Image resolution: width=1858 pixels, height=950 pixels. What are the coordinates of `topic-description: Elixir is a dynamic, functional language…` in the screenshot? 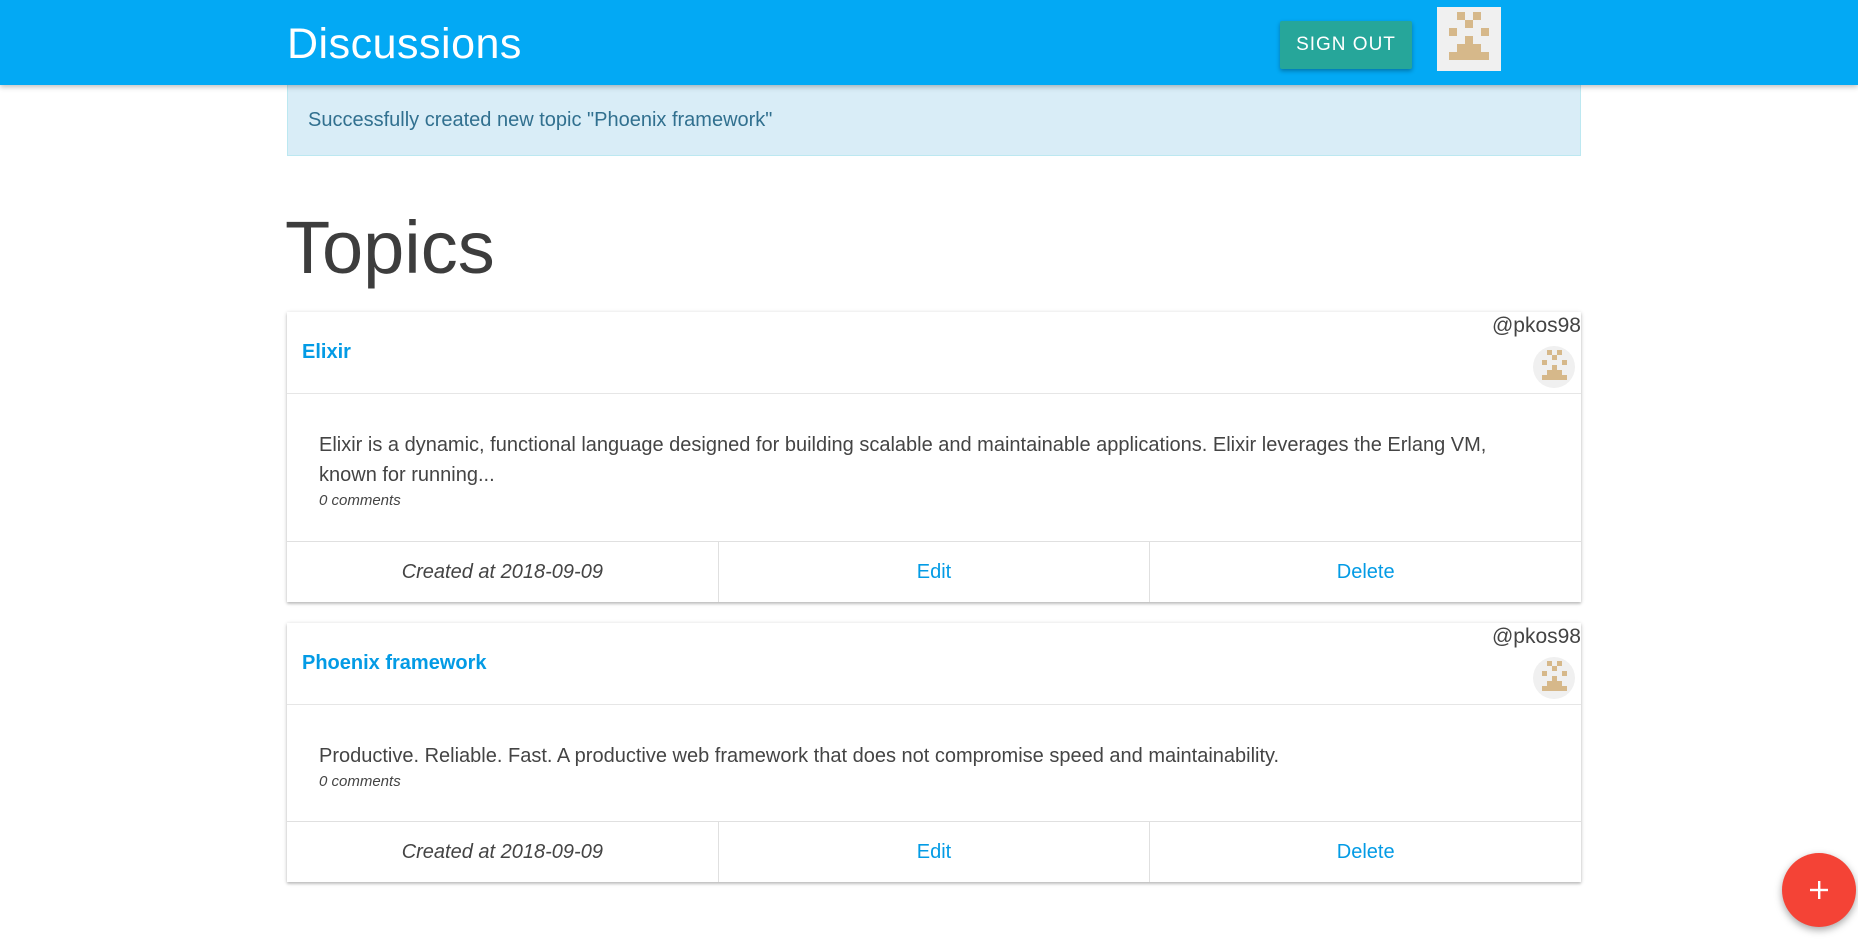 It's located at (903, 460).